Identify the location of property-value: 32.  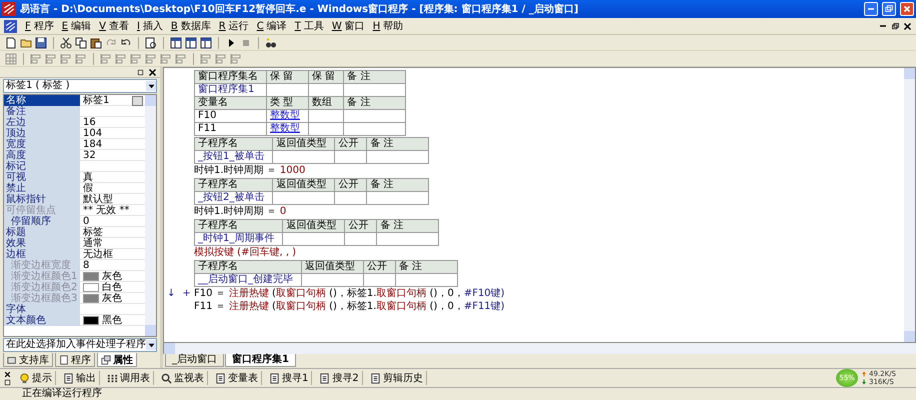
(89, 155).